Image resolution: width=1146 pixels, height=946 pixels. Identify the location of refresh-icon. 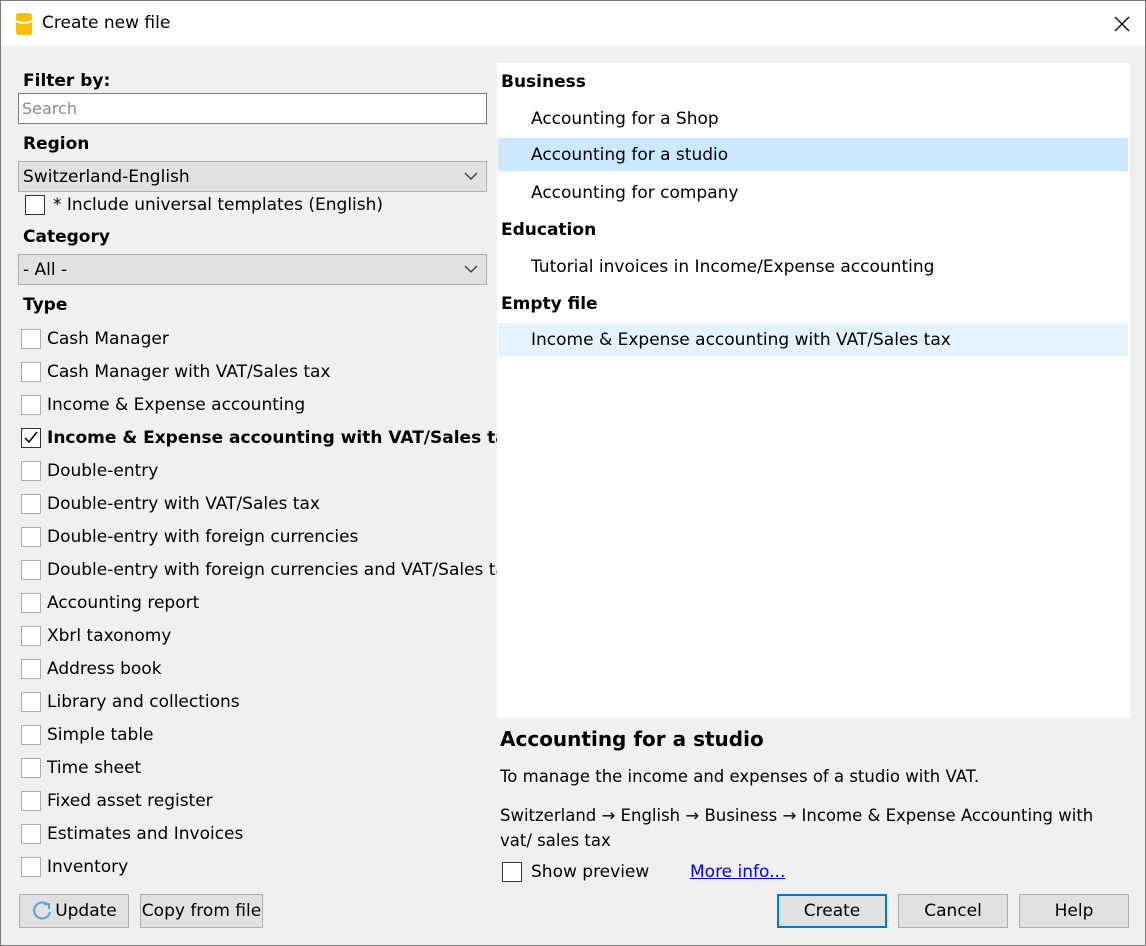
(42, 910).